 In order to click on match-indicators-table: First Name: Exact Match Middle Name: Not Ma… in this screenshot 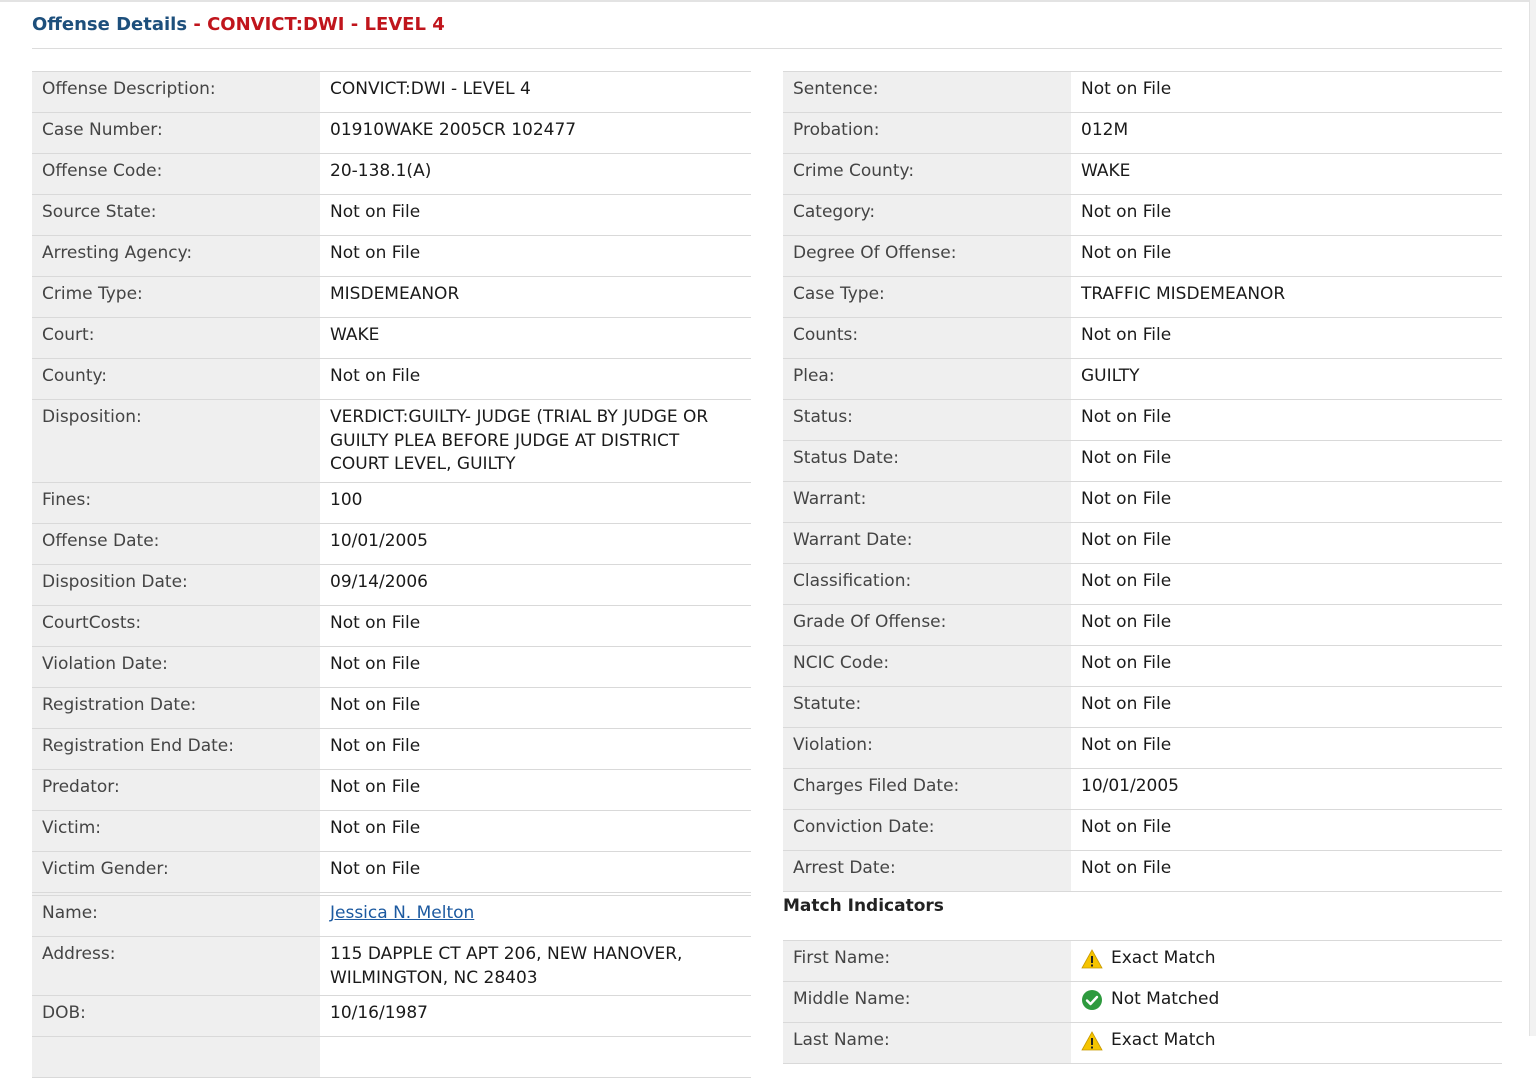, I will do `click(1142, 1002)`.